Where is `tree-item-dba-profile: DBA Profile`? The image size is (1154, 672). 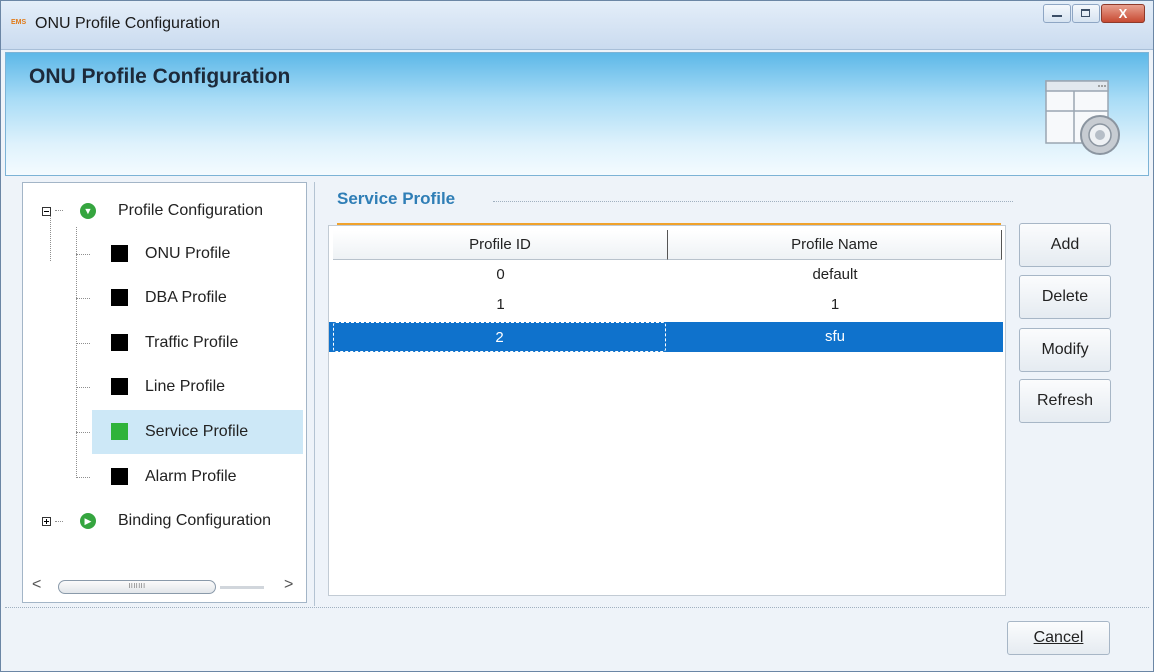
tree-item-dba-profile: DBA Profile is located at coordinates (163, 298).